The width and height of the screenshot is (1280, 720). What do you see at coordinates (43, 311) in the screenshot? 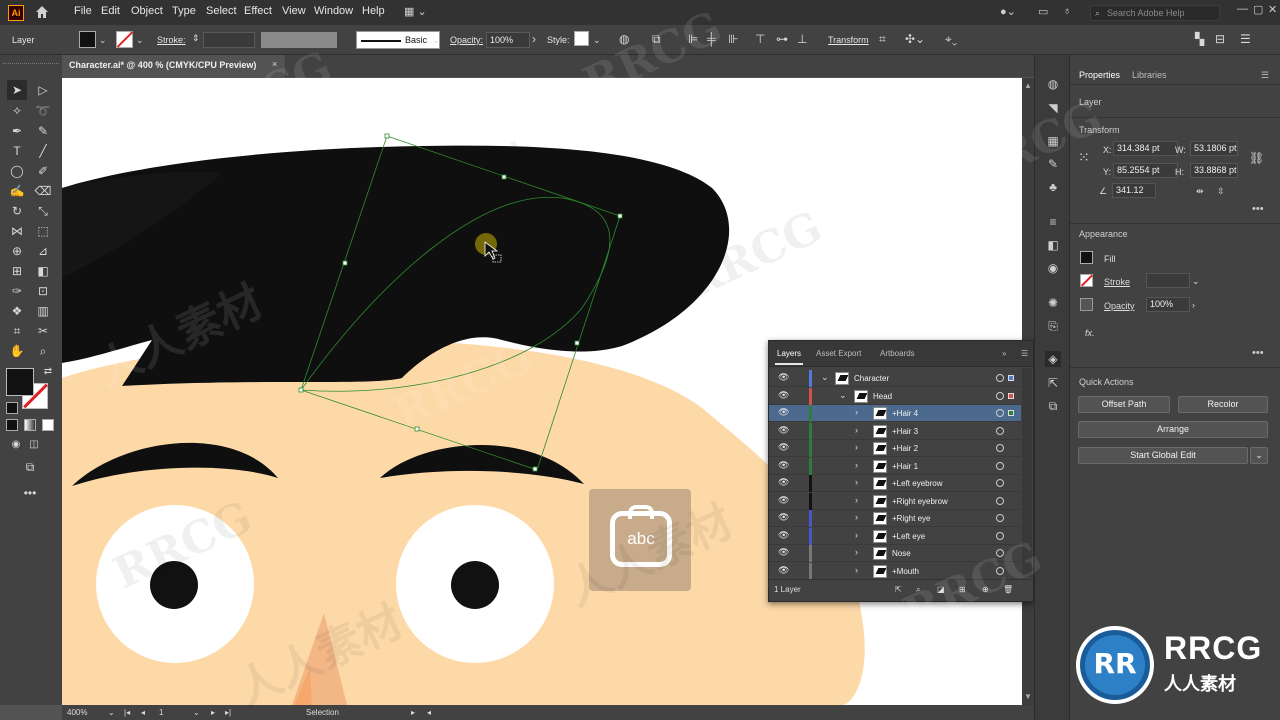
I see `column-graph-icon: ▥` at bounding box center [43, 311].